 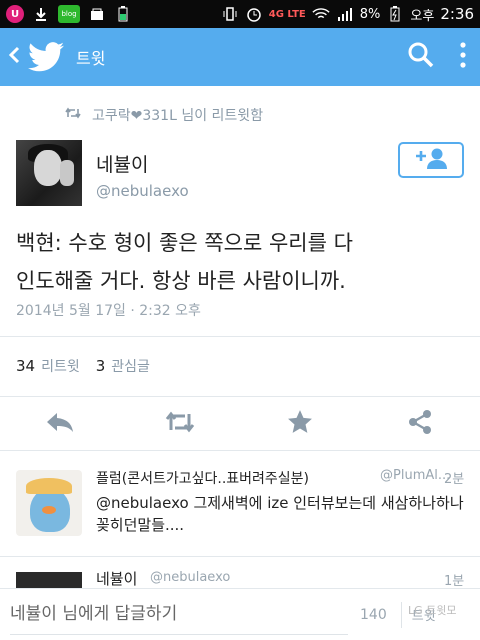 What do you see at coordinates (142, 191) in the screenshot?
I see `author-handle: @nebulaexo` at bounding box center [142, 191].